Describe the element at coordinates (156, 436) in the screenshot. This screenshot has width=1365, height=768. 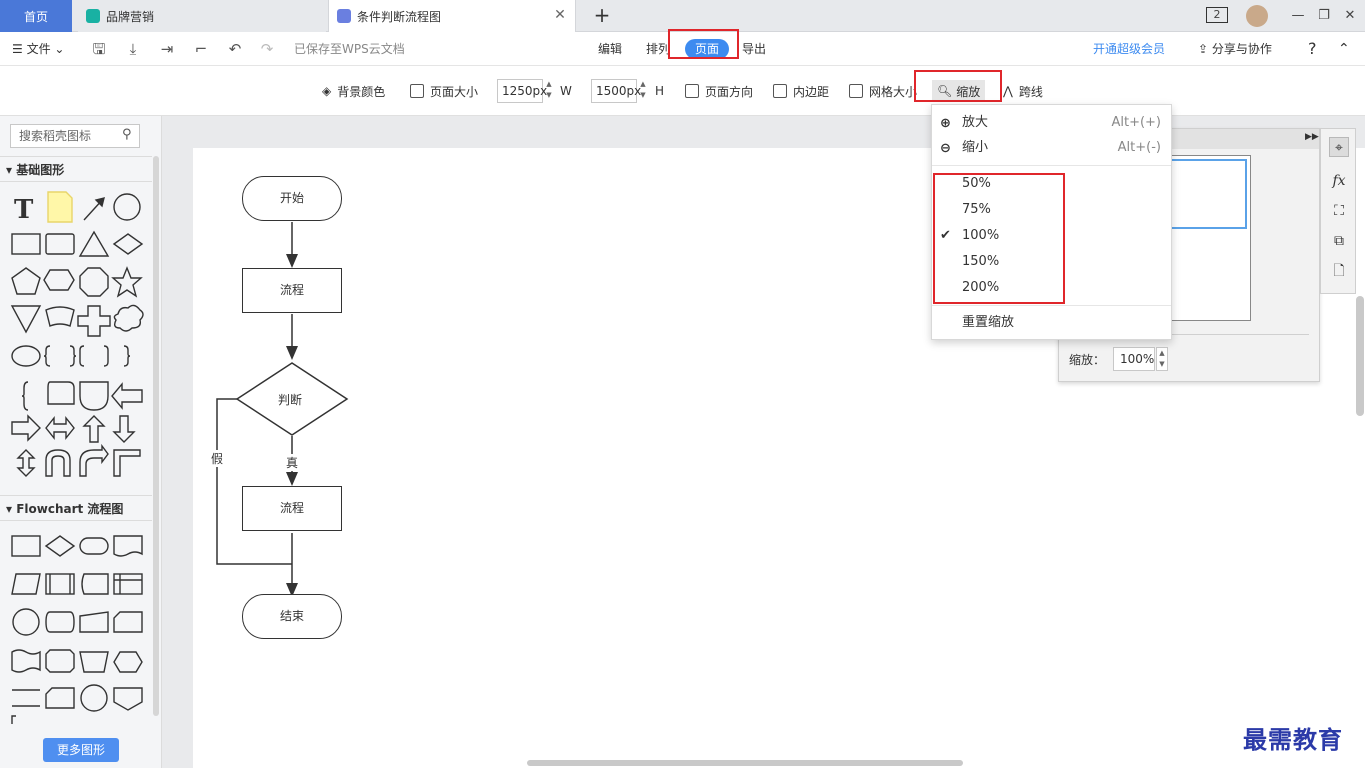
I see `left-scrollbar` at that location.